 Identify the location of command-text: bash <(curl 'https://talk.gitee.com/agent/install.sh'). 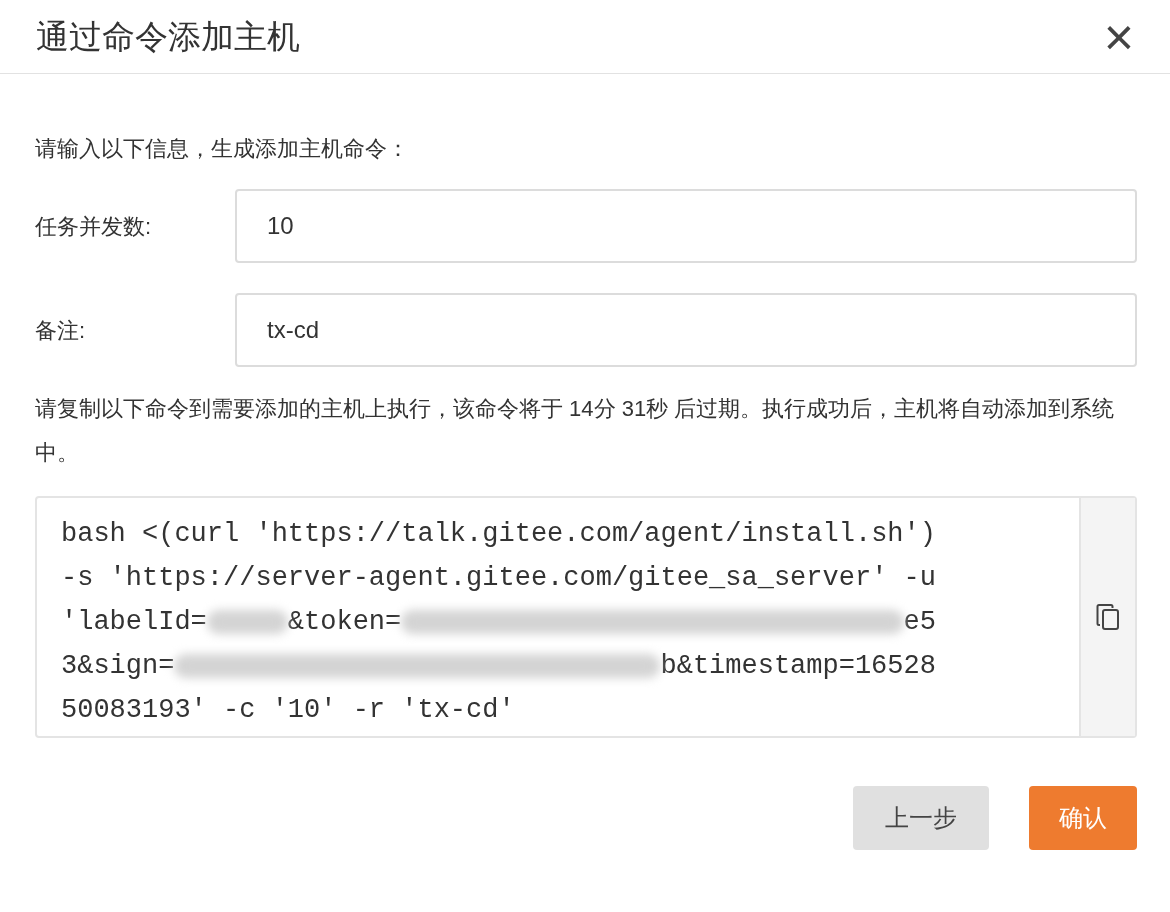
(498, 534).